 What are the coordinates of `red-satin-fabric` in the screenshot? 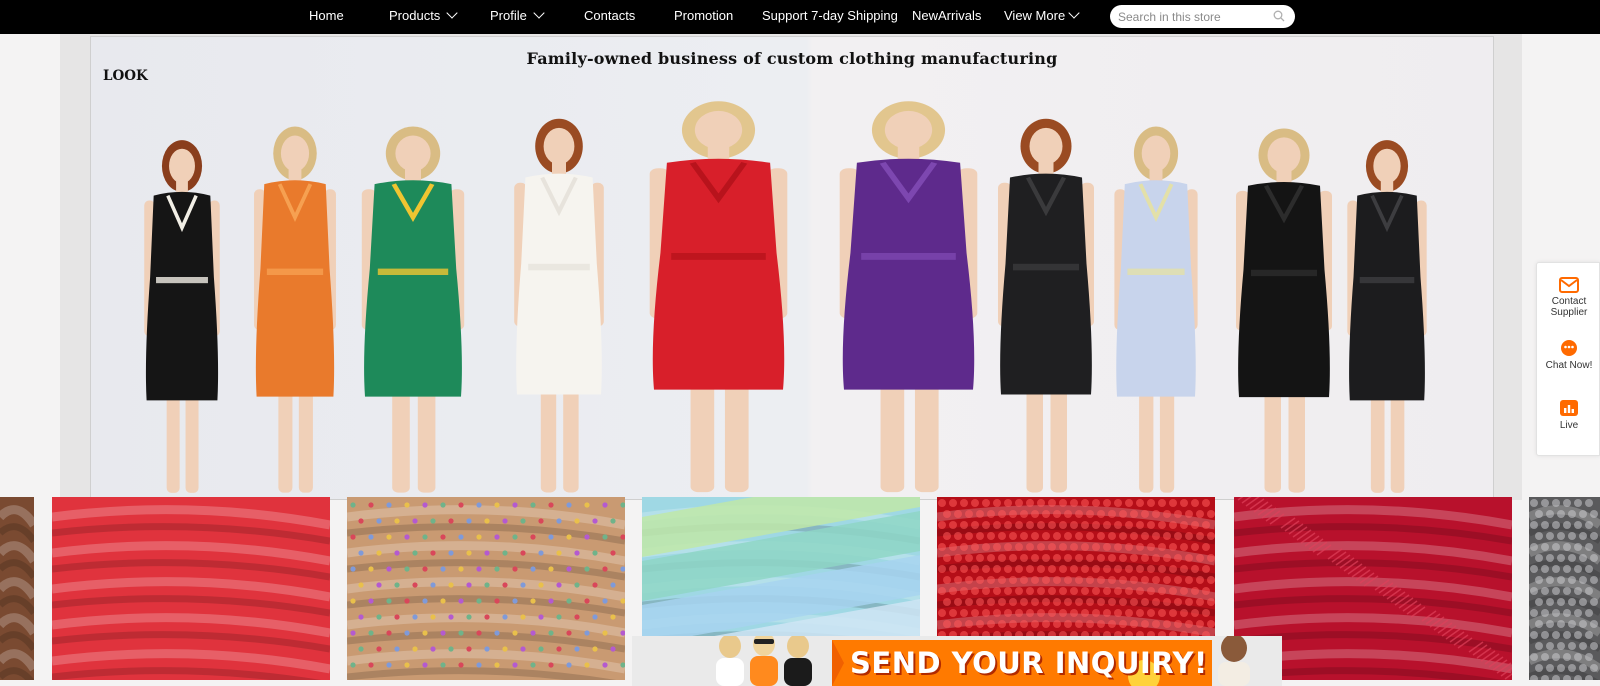 It's located at (191, 588).